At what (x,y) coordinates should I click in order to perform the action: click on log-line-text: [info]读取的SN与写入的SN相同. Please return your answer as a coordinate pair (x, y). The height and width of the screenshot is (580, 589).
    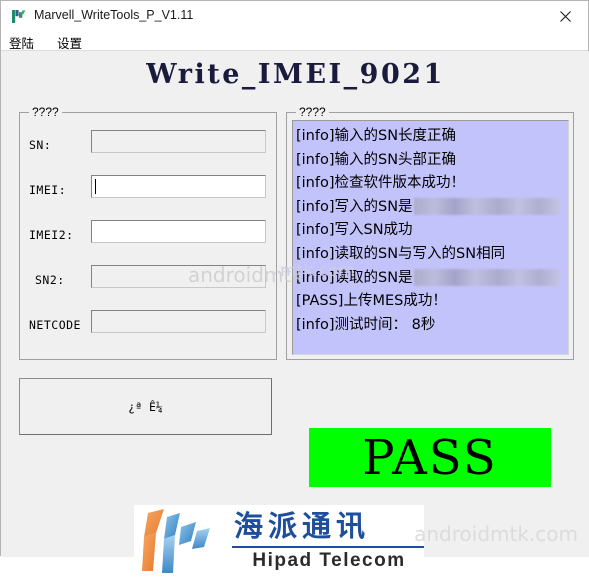
    Looking at the image, I should click on (401, 253).